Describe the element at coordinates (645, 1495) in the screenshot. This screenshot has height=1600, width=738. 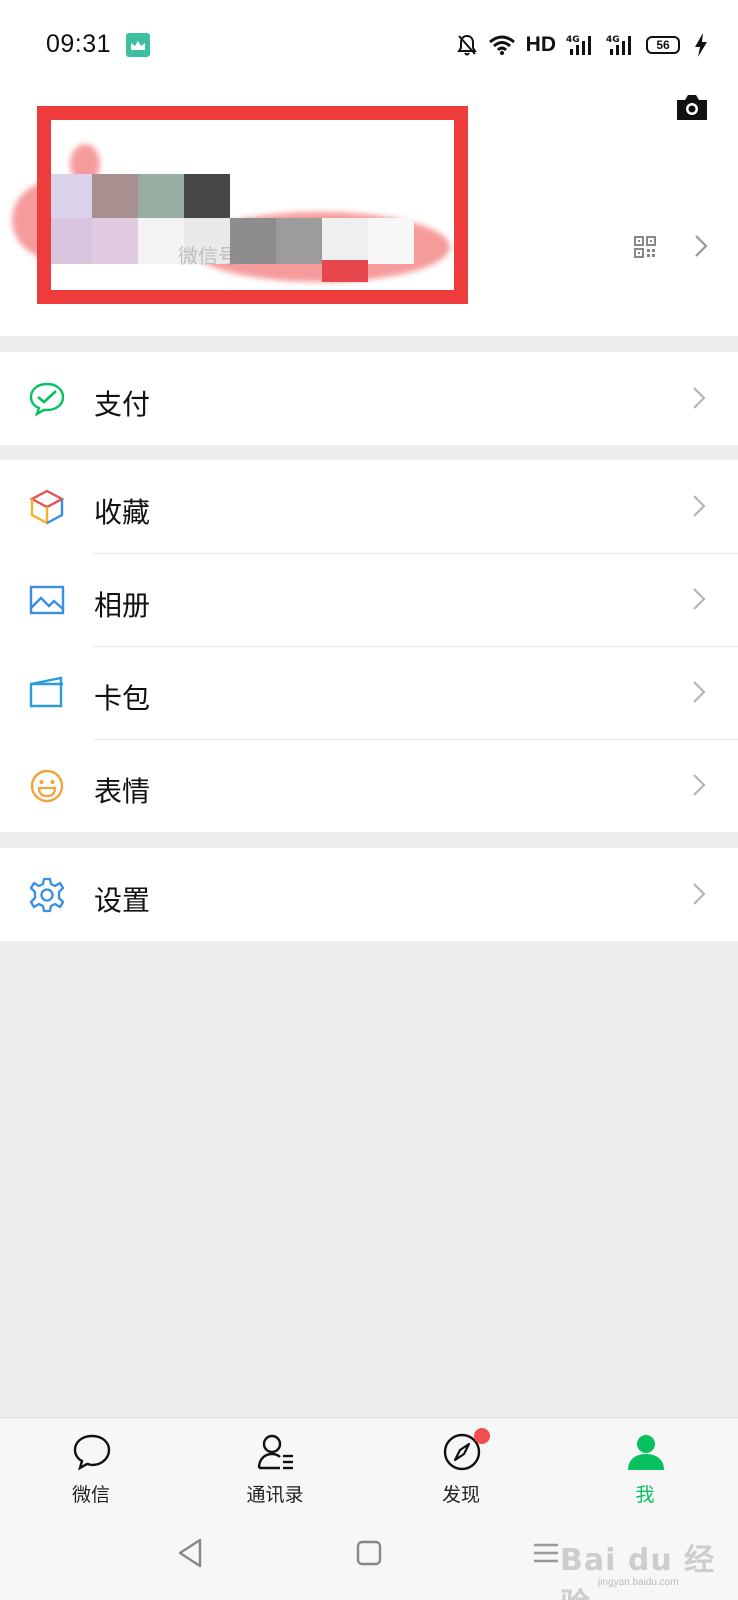
I see `tab-label: 我` at that location.